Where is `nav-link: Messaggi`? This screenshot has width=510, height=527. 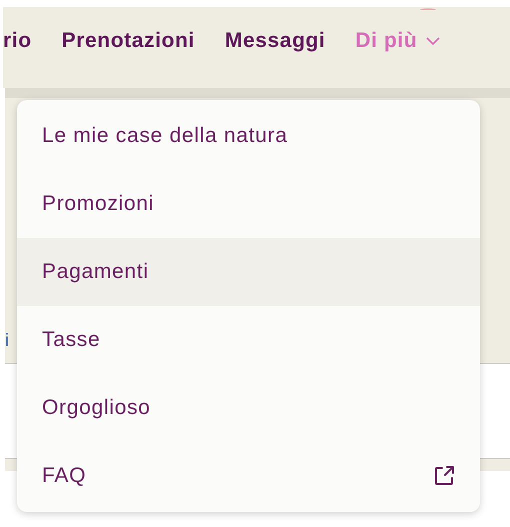
nav-link: Messaggi is located at coordinates (275, 41).